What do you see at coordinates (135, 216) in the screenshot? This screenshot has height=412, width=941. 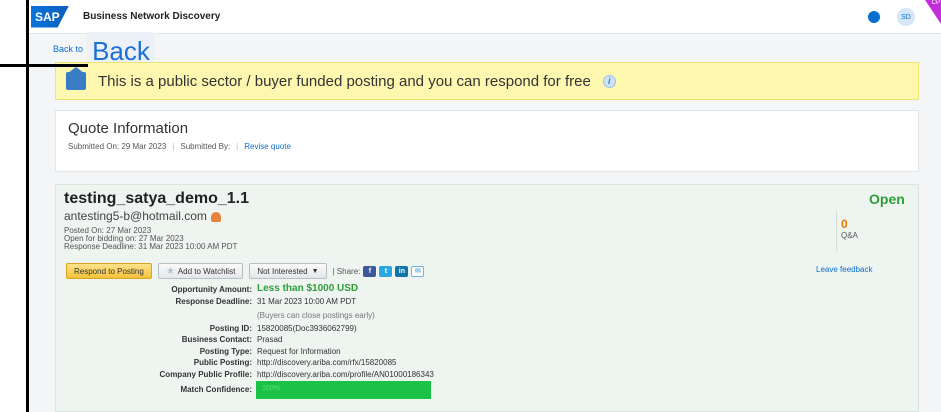 I see `buyer-email-text: antesting5-b@hotmail.com` at bounding box center [135, 216].